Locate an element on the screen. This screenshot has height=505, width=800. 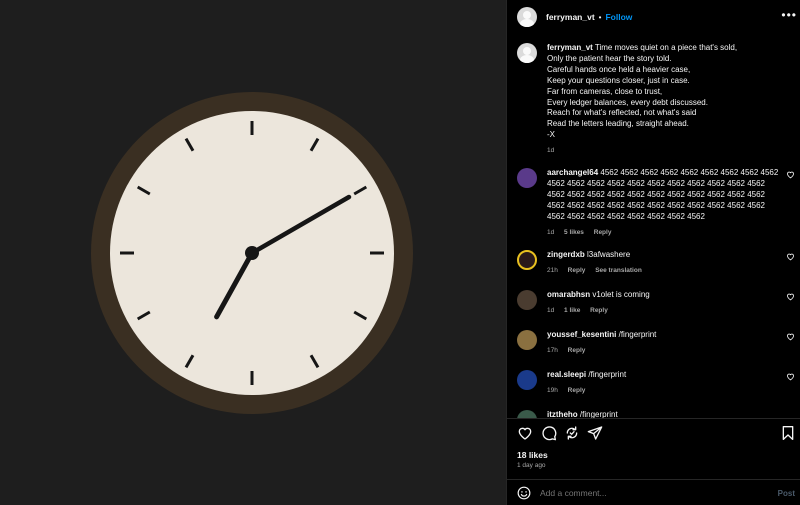
comment-username: itztheho is located at coordinates (562, 414).